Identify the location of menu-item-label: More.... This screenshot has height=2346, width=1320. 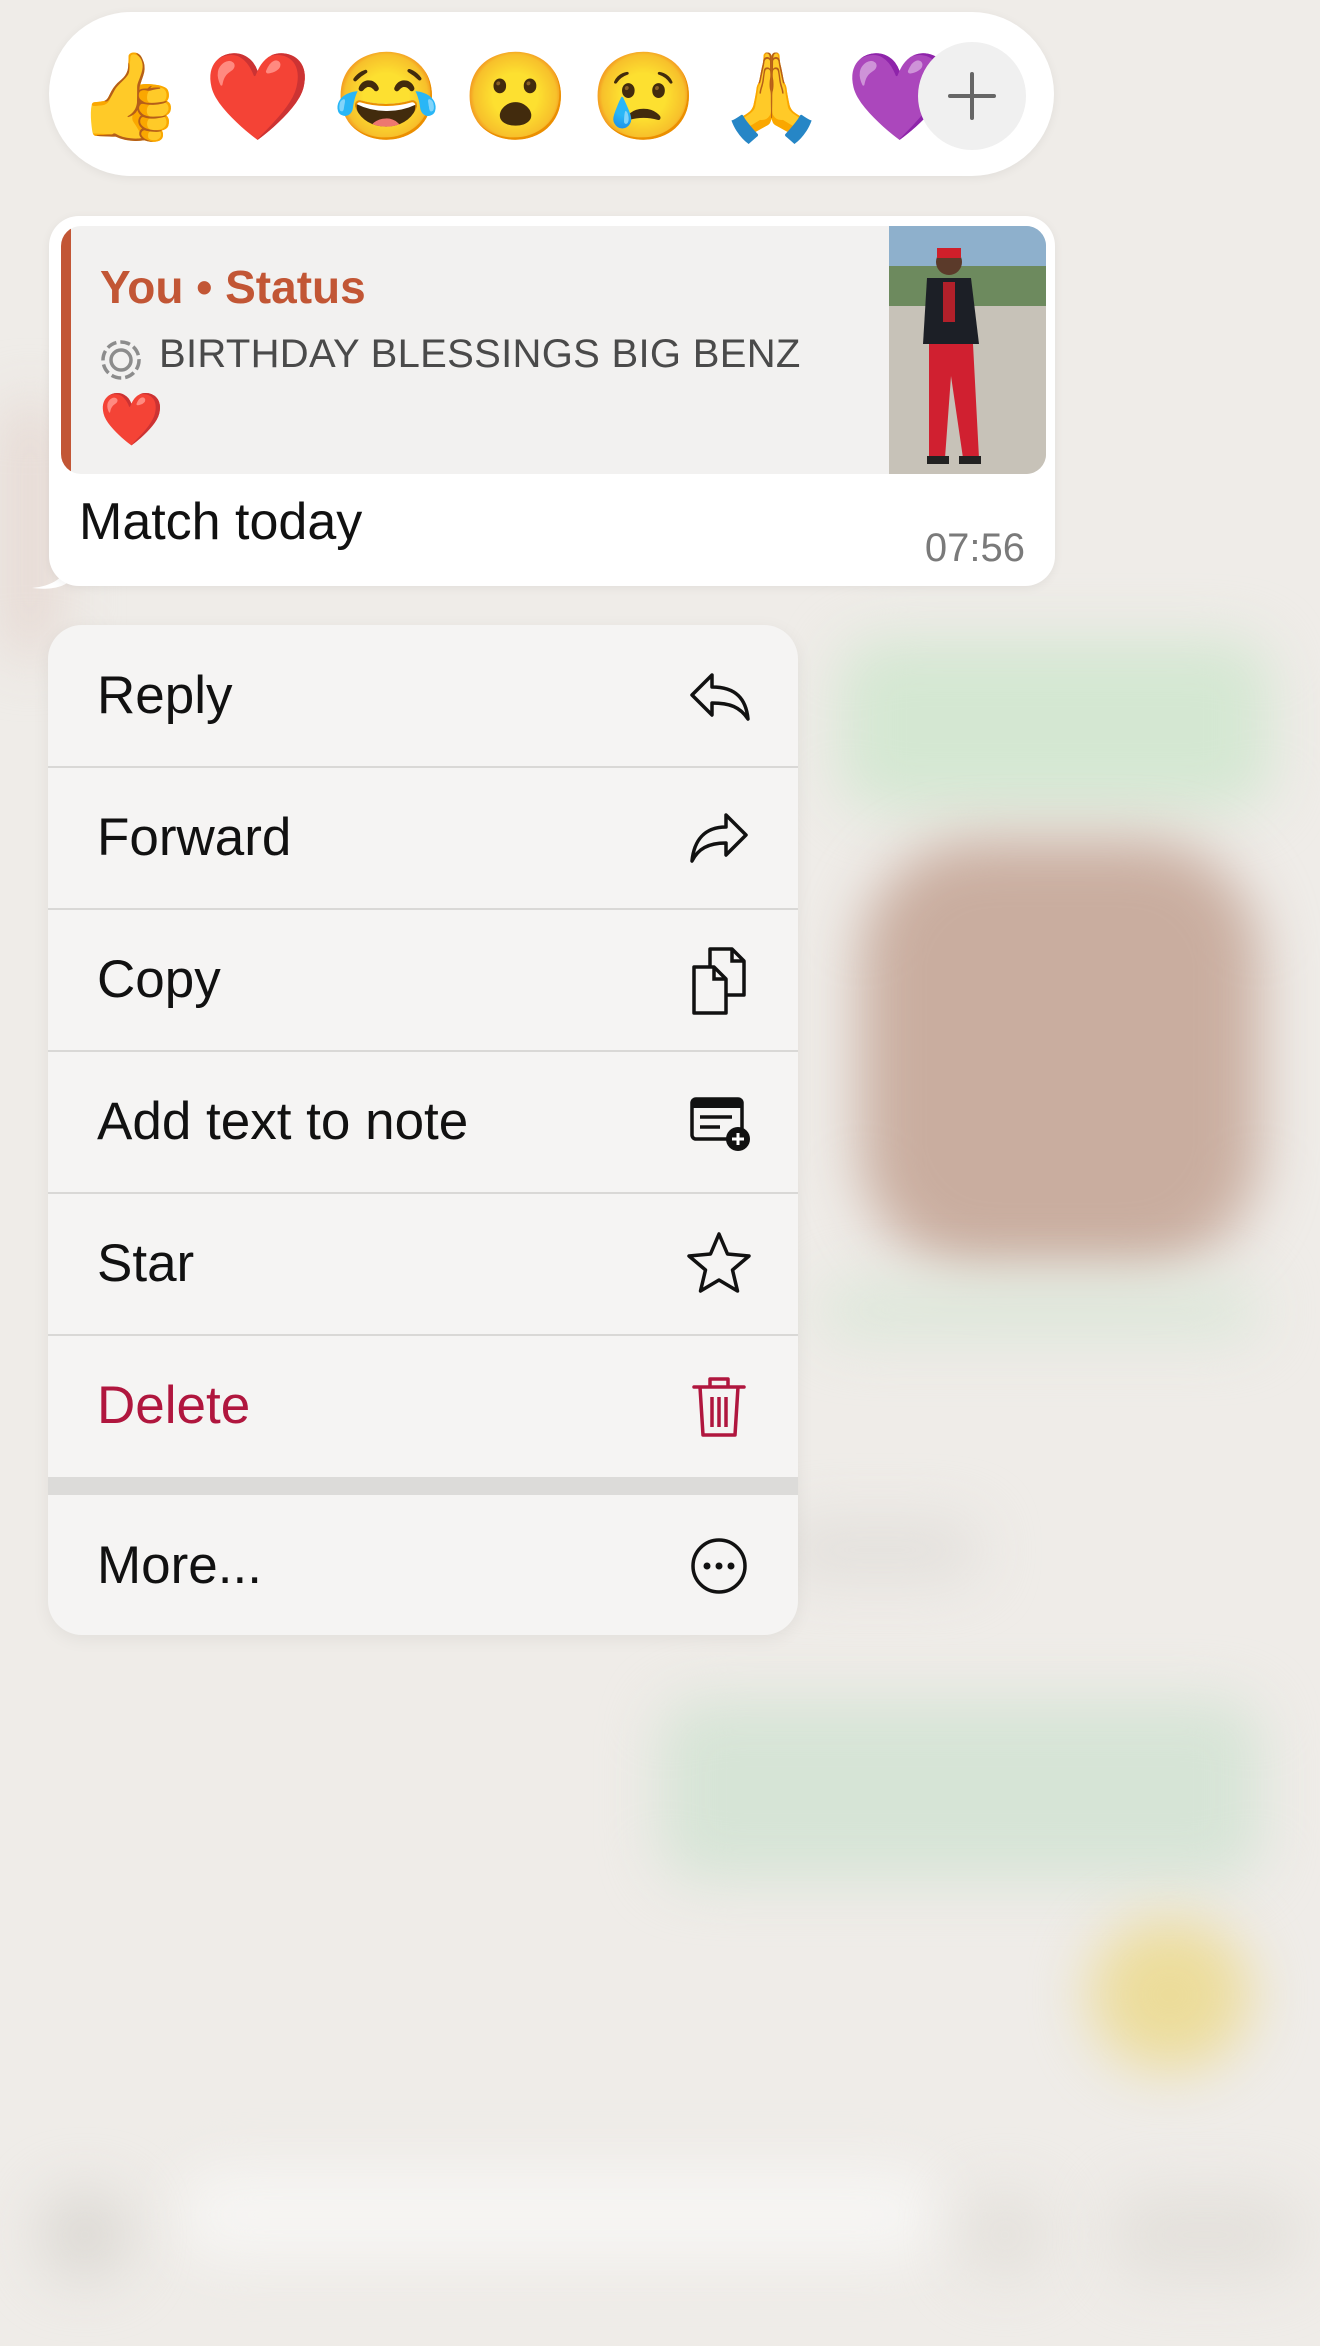
(179, 1565).